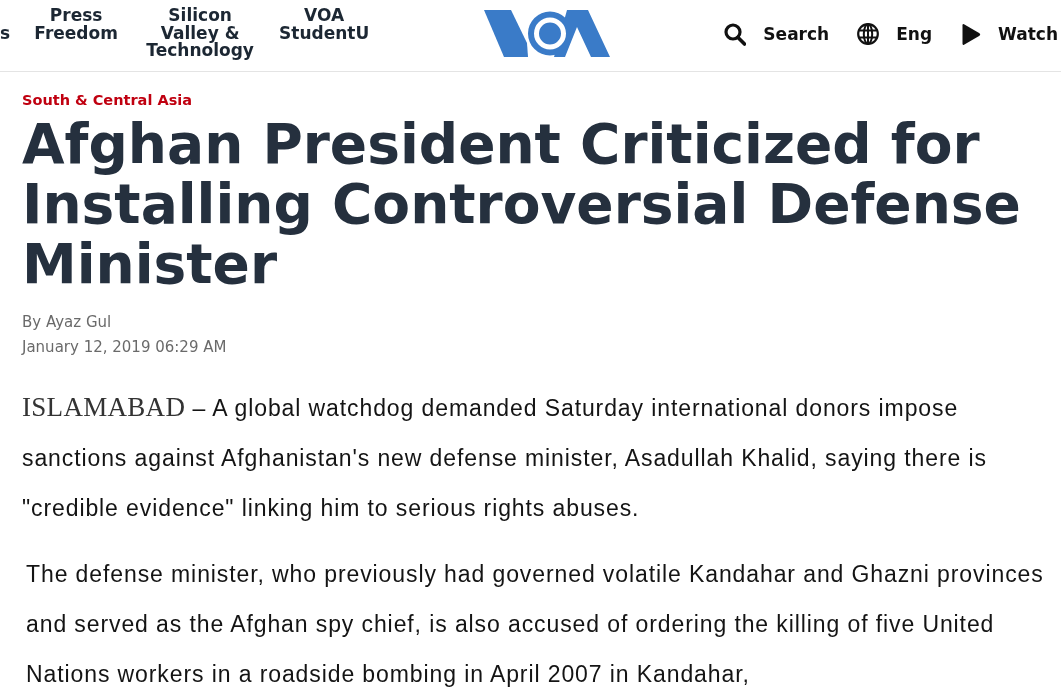  Describe the element at coordinates (324, 24) in the screenshot. I see `nav-link: VOA StudentU` at that location.